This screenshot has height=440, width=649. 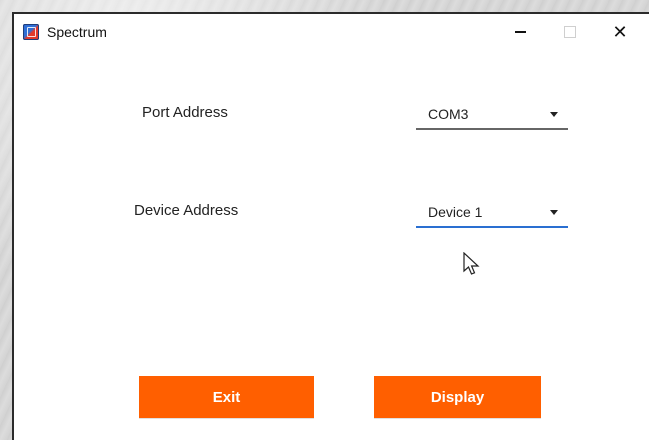 What do you see at coordinates (455, 212) in the screenshot?
I see `device-address-value: Device 1` at bounding box center [455, 212].